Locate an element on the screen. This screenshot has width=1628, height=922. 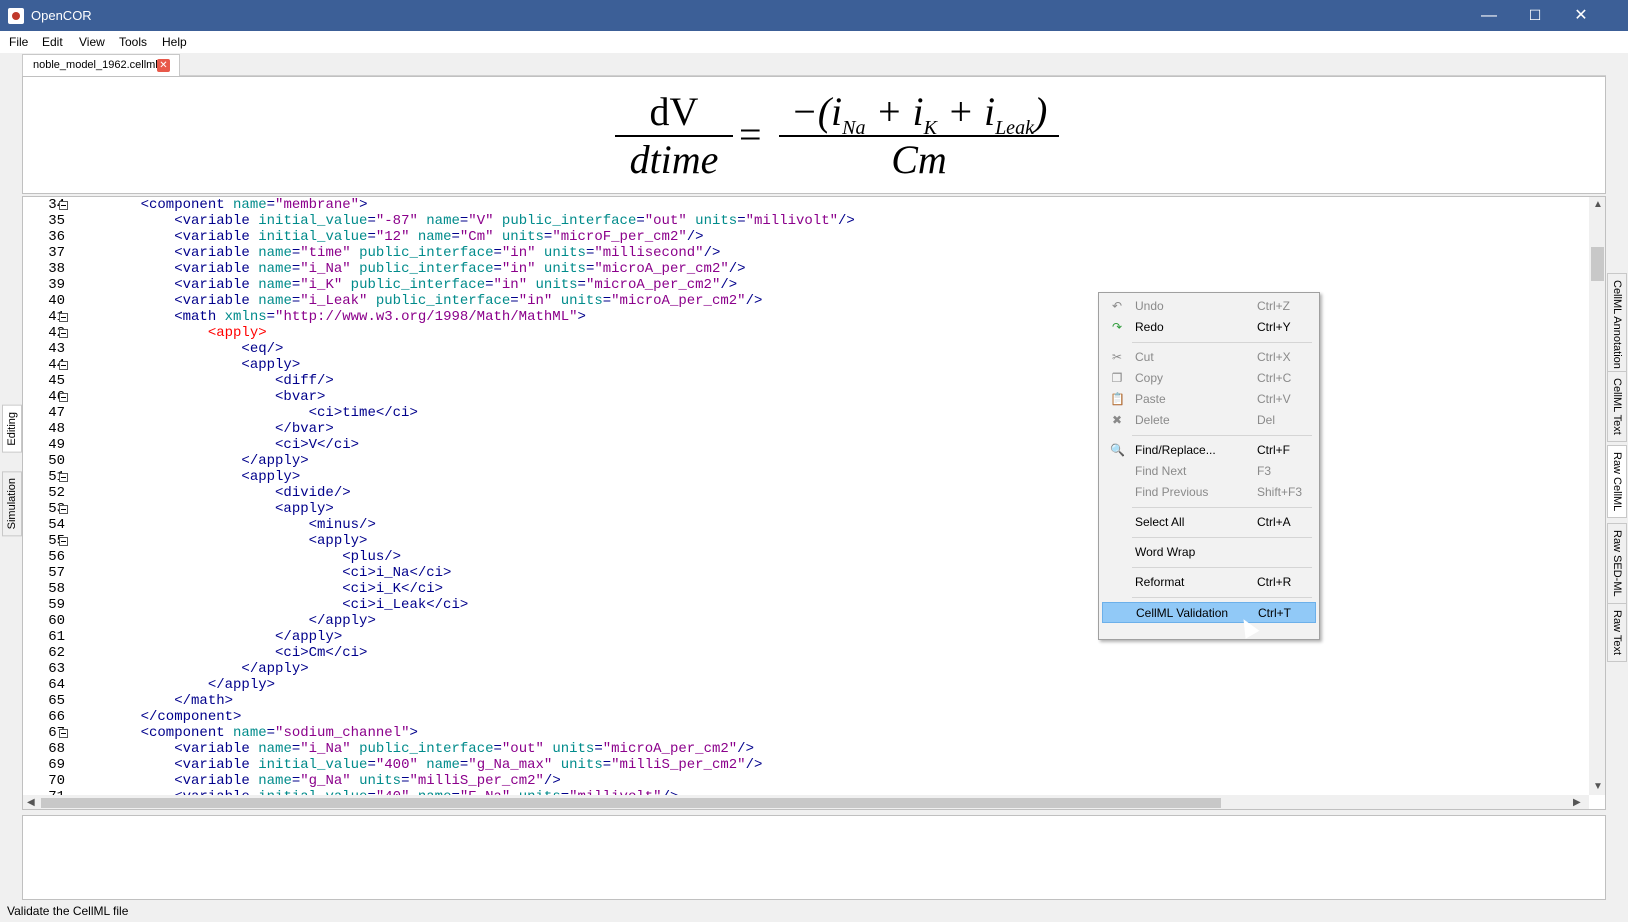
line-number: 66 is located at coordinates (56, 717).